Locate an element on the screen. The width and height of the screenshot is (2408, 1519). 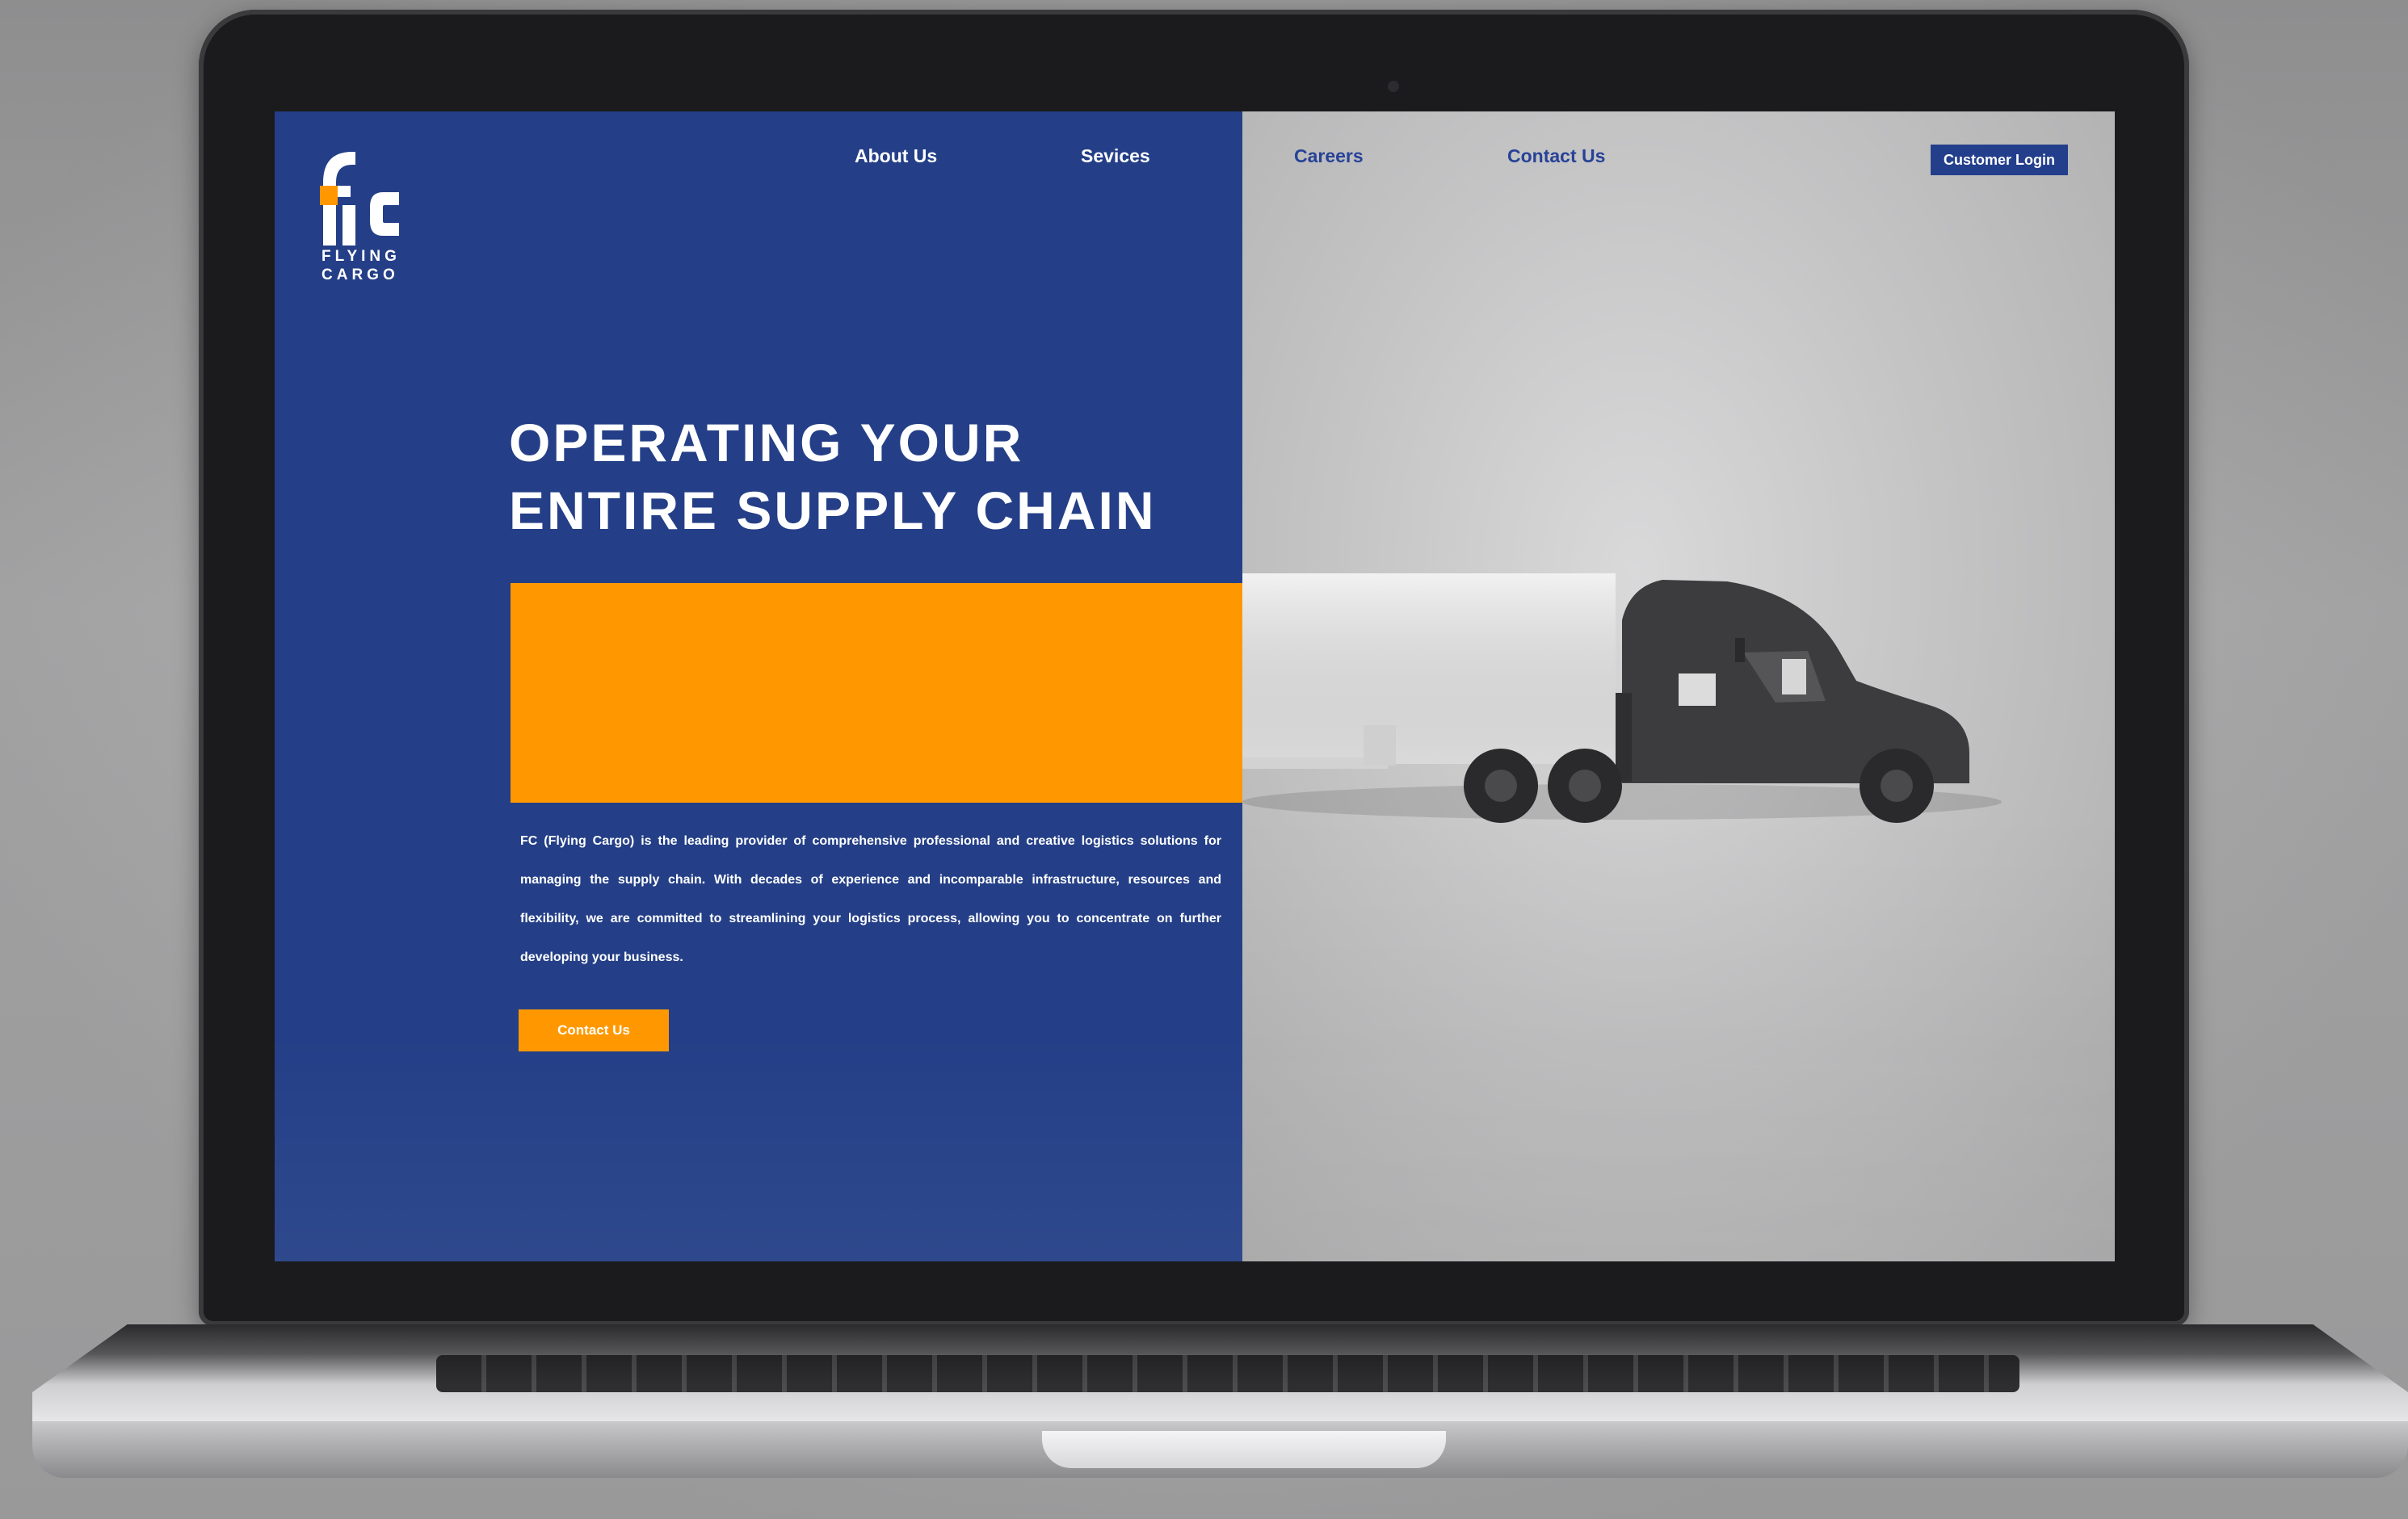
camera-icon is located at coordinates (1393, 87).